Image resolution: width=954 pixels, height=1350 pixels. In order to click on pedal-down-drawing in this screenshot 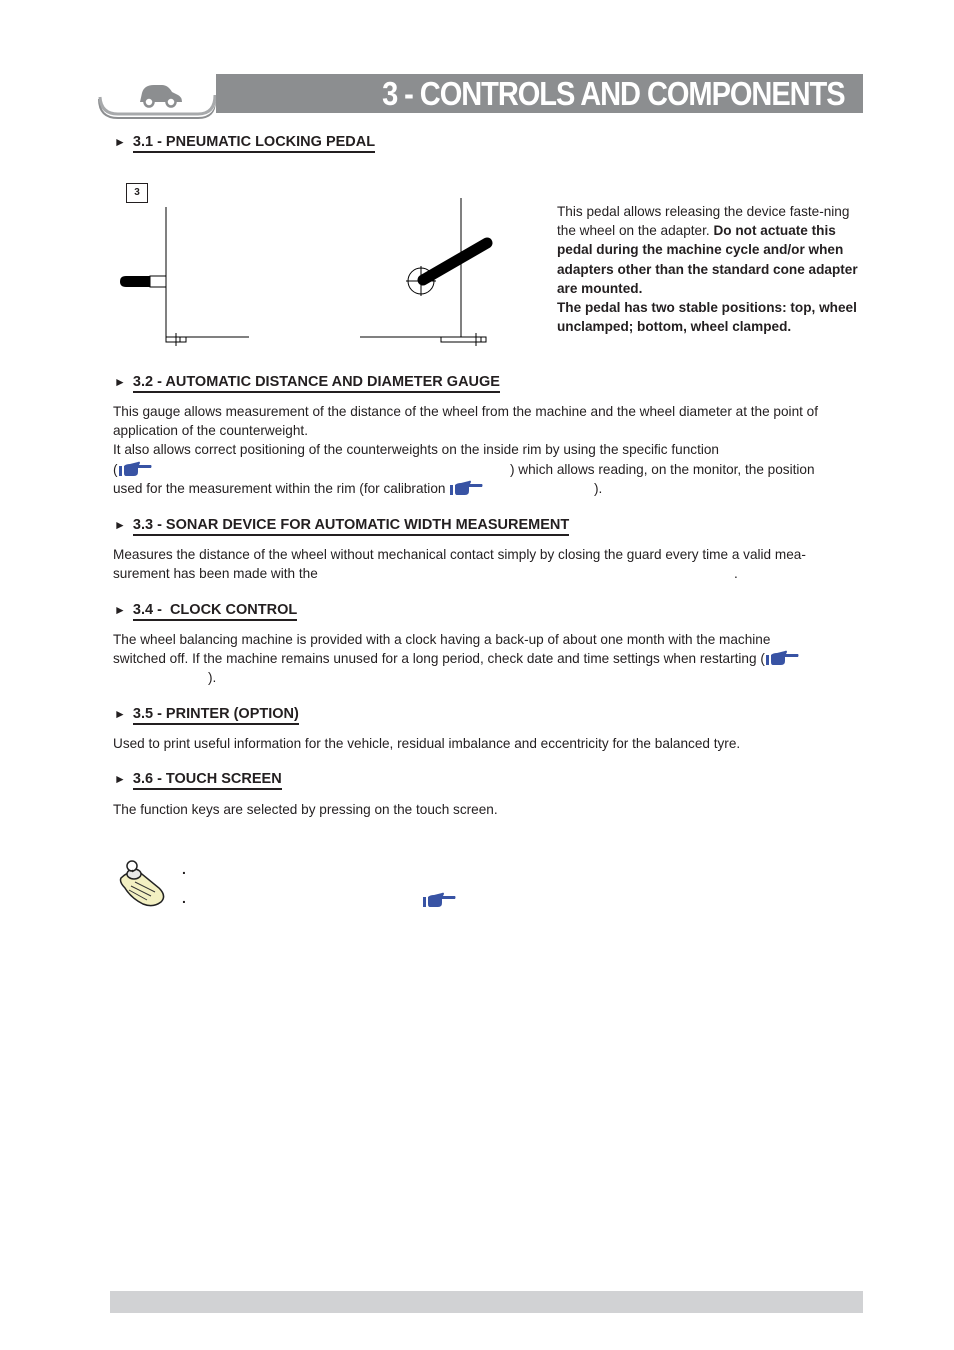, I will do `click(426, 272)`.